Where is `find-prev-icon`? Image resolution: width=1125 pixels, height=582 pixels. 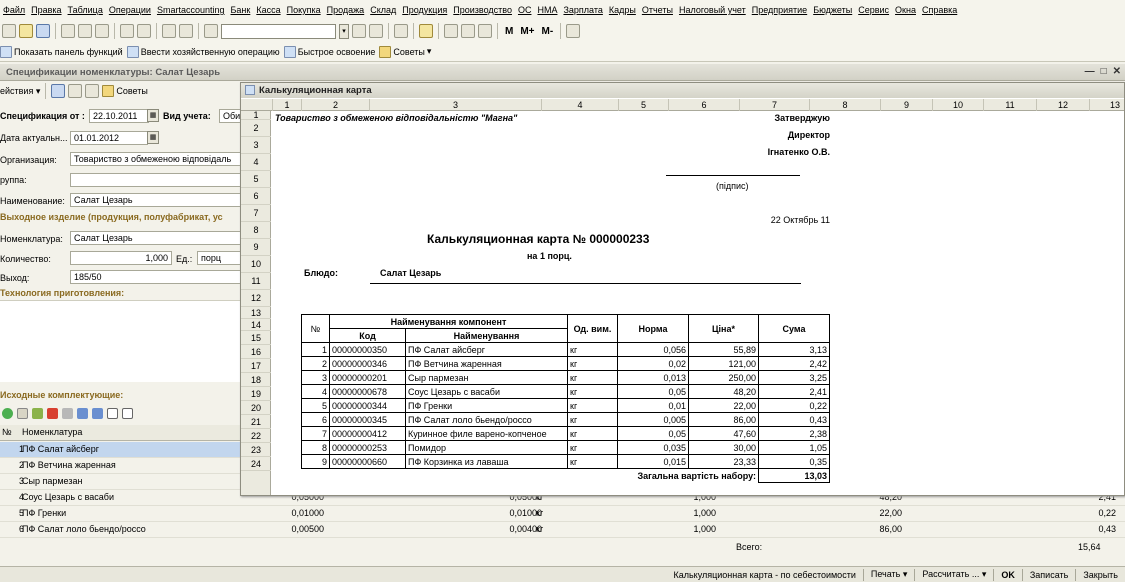 find-prev-icon is located at coordinates (376, 31).